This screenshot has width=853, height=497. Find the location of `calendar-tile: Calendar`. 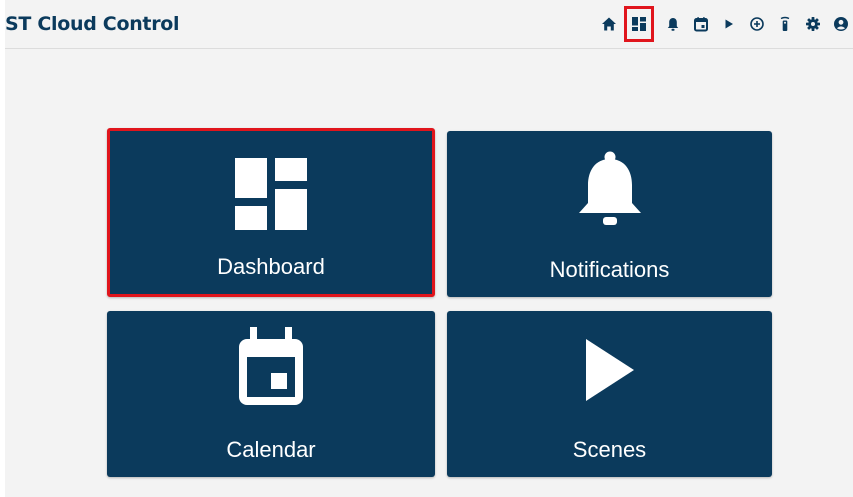

calendar-tile: Calendar is located at coordinates (271, 394).